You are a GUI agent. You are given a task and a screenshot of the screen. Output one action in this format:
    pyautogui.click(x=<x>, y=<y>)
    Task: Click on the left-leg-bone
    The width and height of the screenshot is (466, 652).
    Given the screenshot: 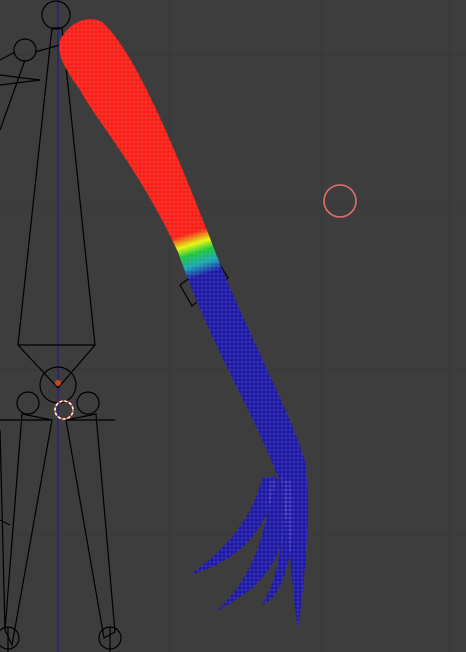 What is the action you would take?
    pyautogui.click(x=28, y=530)
    